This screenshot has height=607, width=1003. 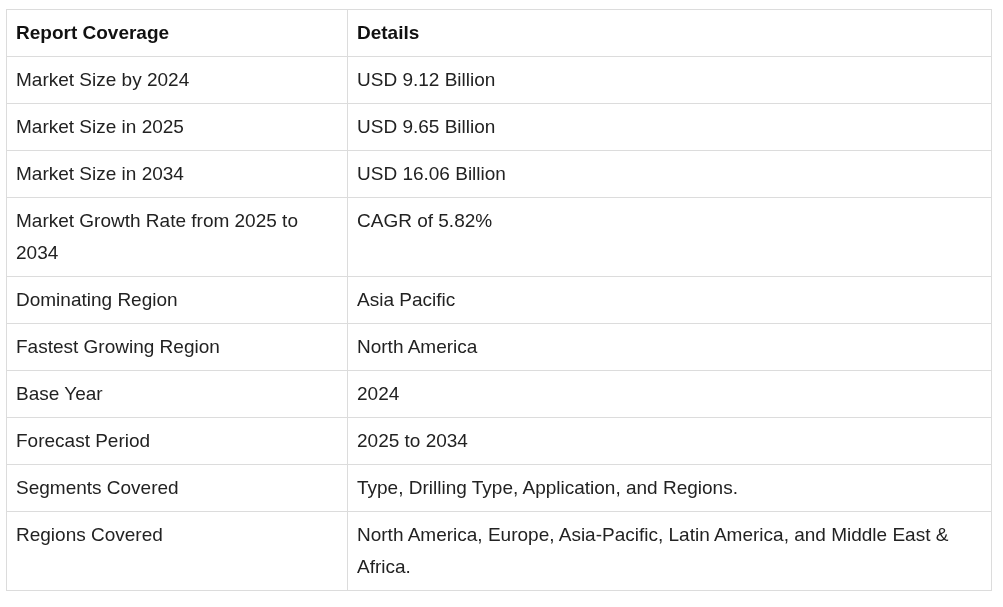 I want to click on table-cell: Segments Covered, so click(x=177, y=488).